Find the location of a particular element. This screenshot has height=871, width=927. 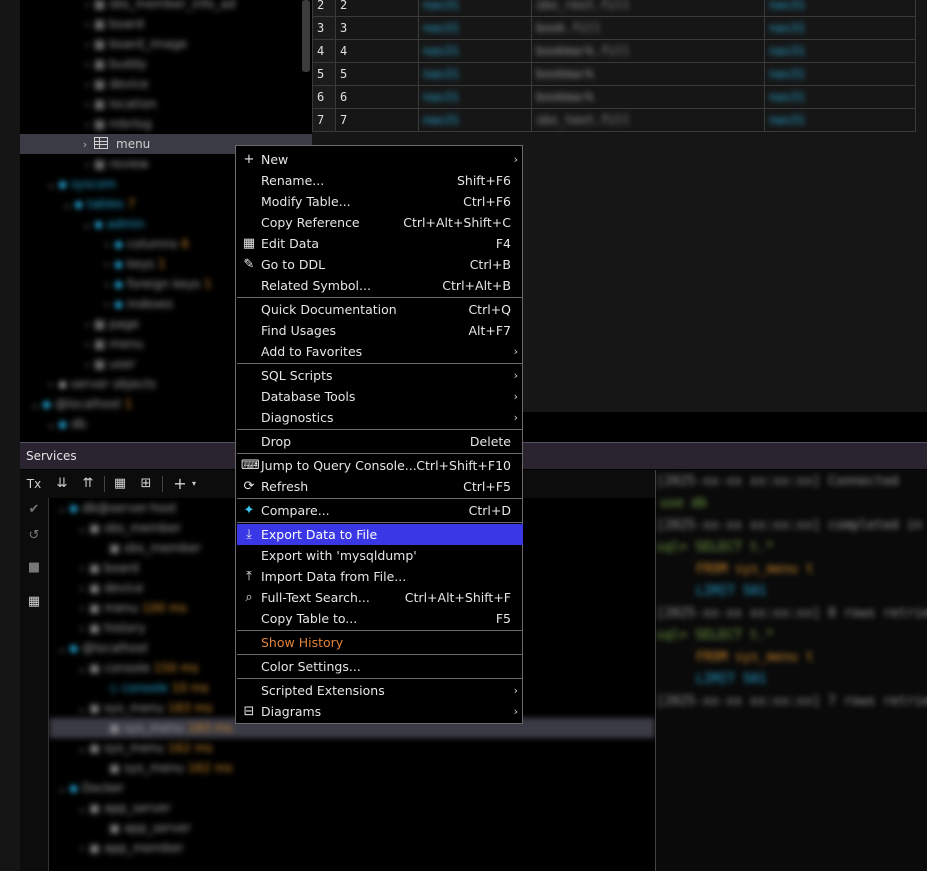

menu-item-quick-documentation: Quick Documentation Ctrl+Q is located at coordinates (380, 309).